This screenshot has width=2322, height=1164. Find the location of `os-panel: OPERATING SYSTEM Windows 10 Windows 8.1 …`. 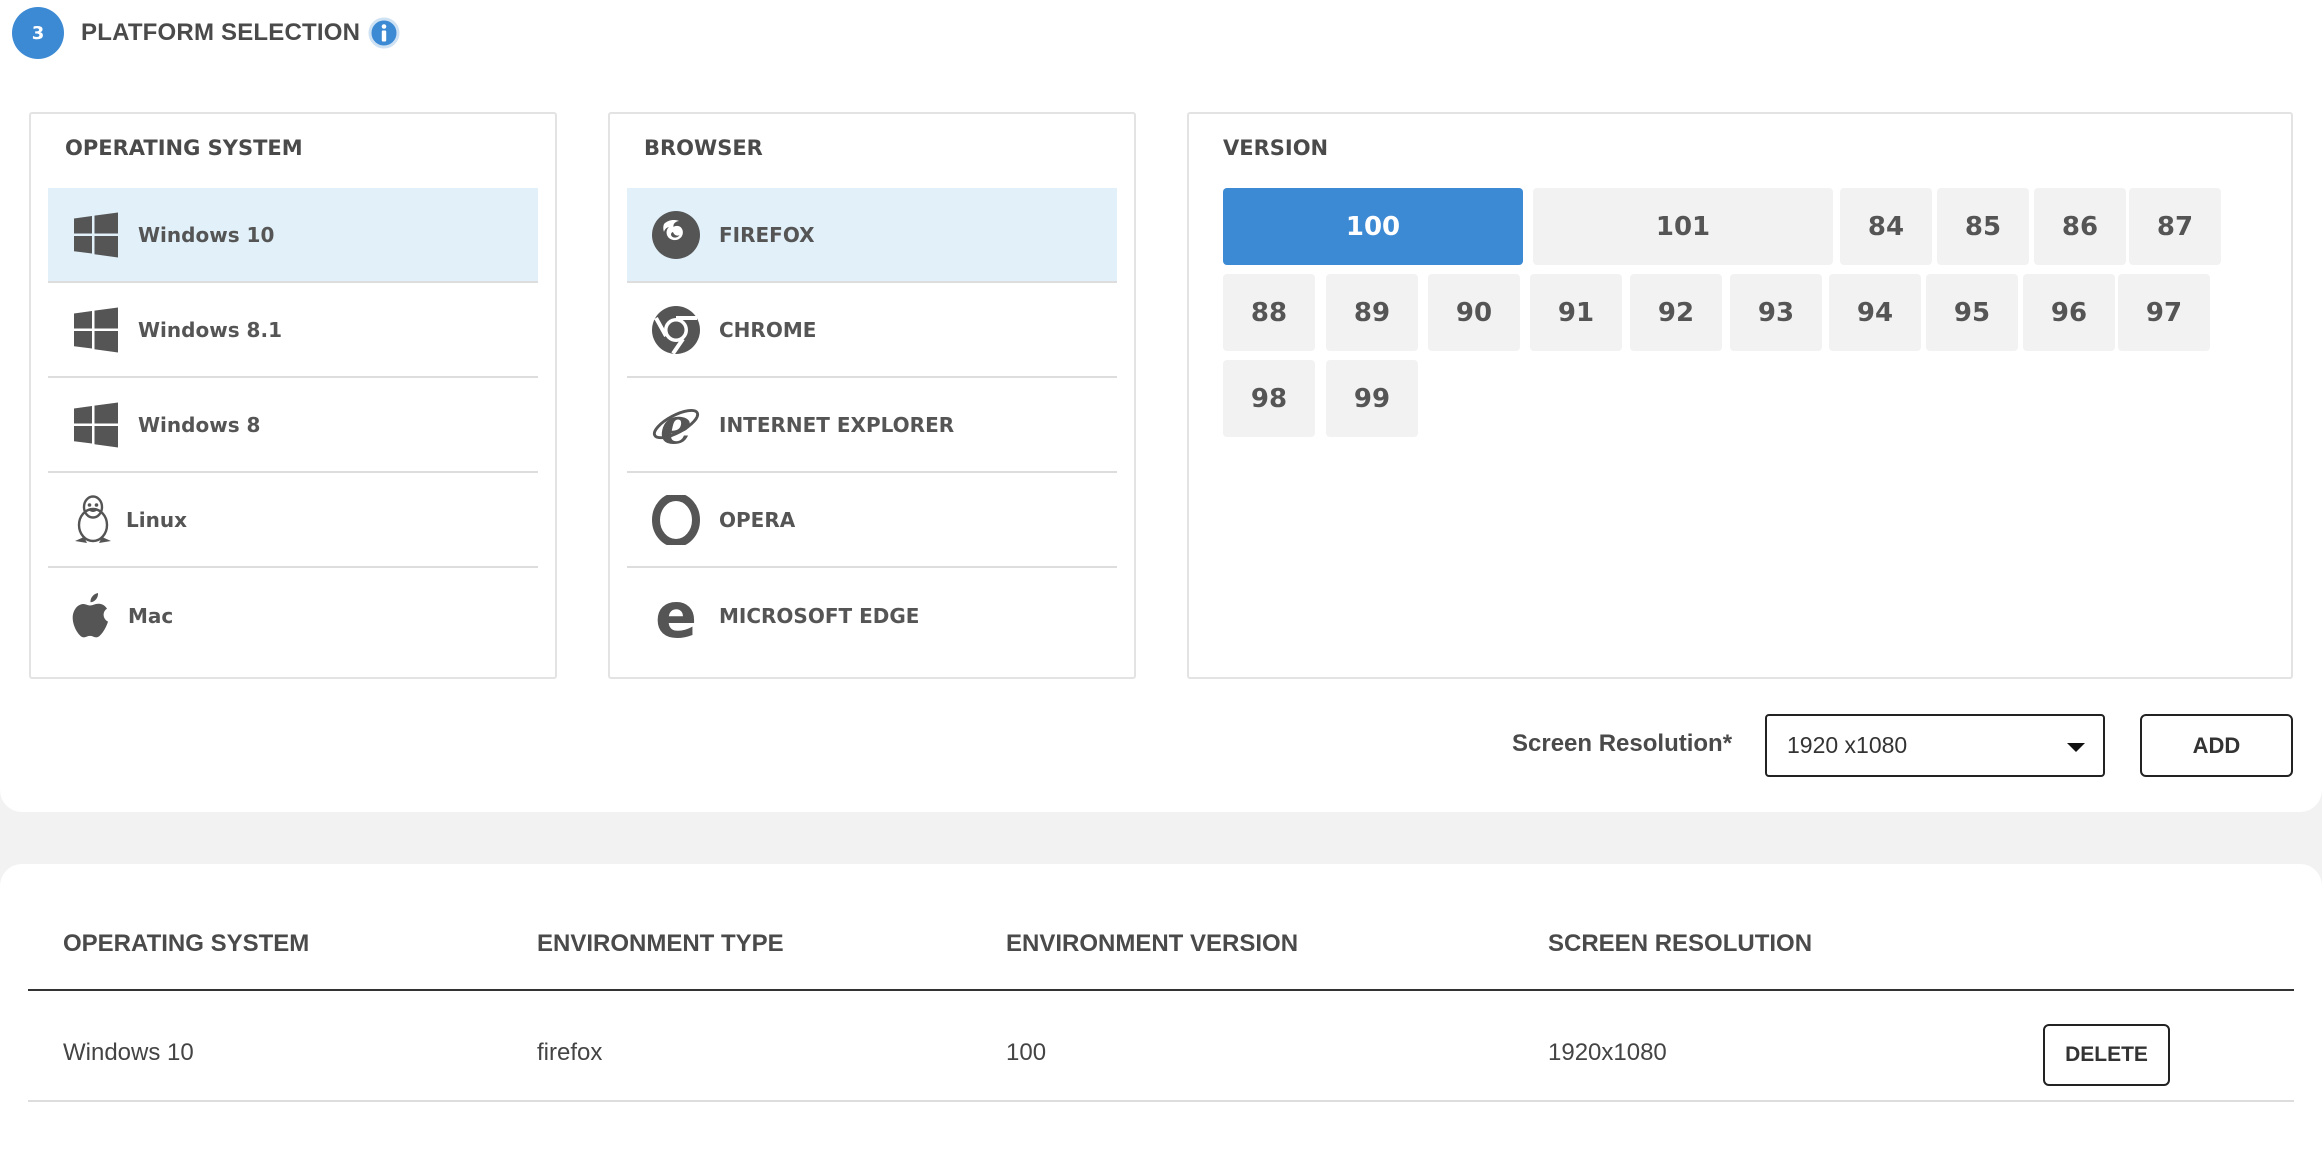

os-panel: OPERATING SYSTEM Windows 10 Windows 8.1 … is located at coordinates (293, 395).